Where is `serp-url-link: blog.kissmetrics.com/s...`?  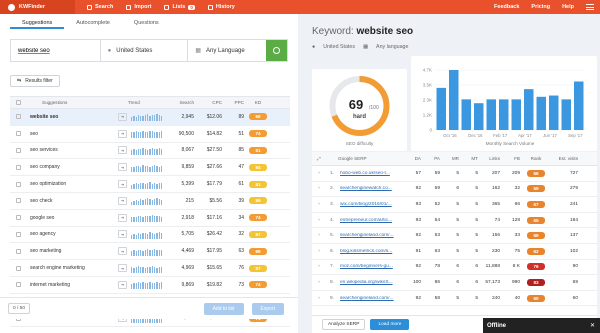
serp-url-link: blog.kissmetrics.com/s... is located at coordinates (368, 251).